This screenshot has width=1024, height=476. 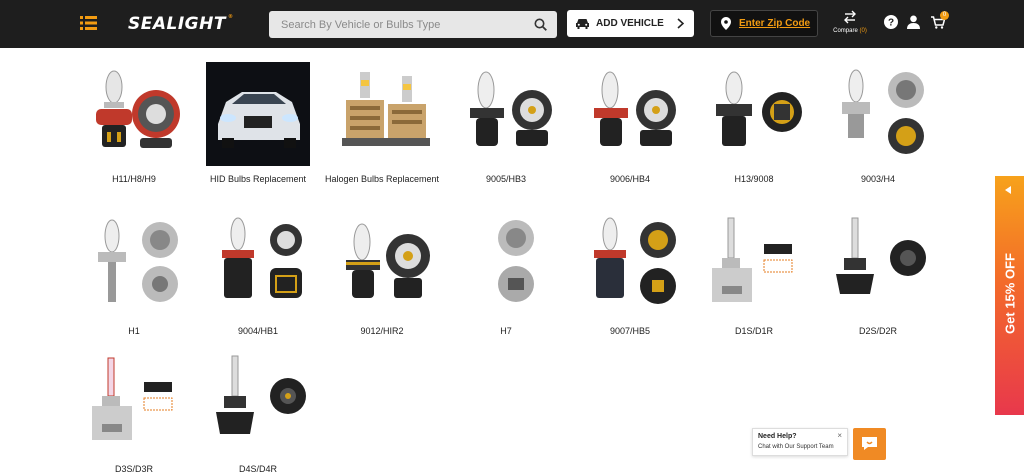 What do you see at coordinates (506, 331) in the screenshot?
I see `product-label: H7` at bounding box center [506, 331].